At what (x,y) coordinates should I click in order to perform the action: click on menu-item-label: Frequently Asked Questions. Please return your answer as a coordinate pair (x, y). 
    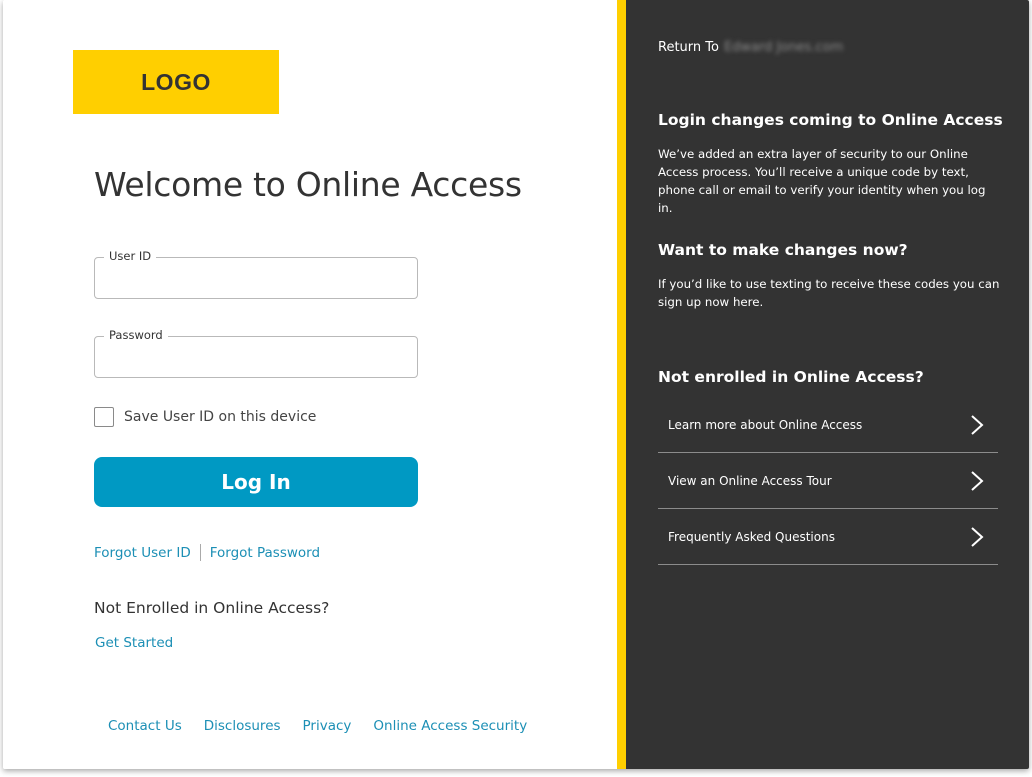
    Looking at the image, I should click on (751, 536).